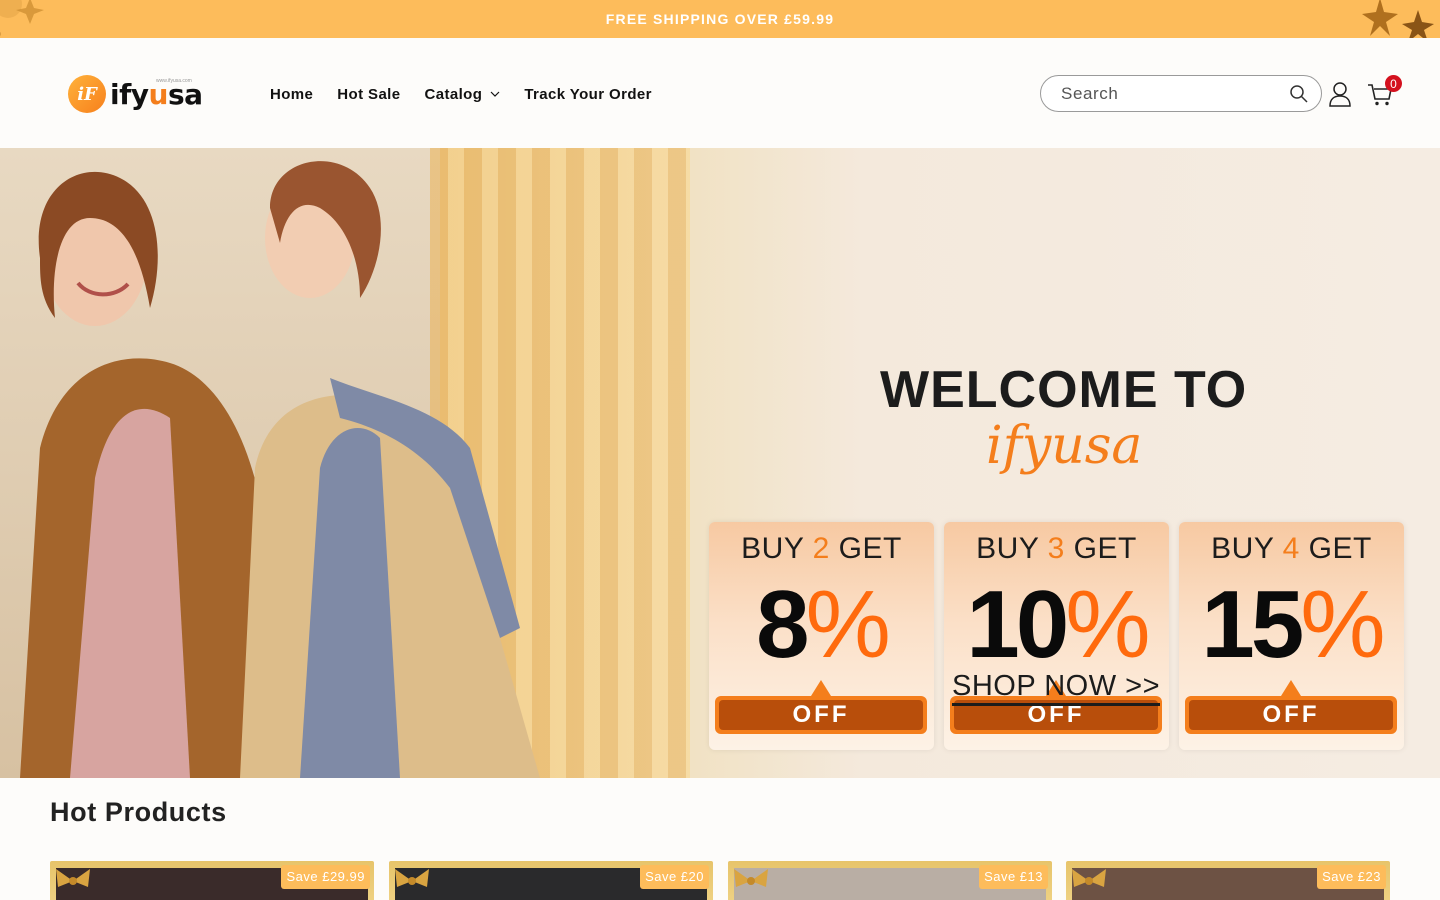 This screenshot has height=900, width=1440. I want to click on search-icon, so click(1299, 94).